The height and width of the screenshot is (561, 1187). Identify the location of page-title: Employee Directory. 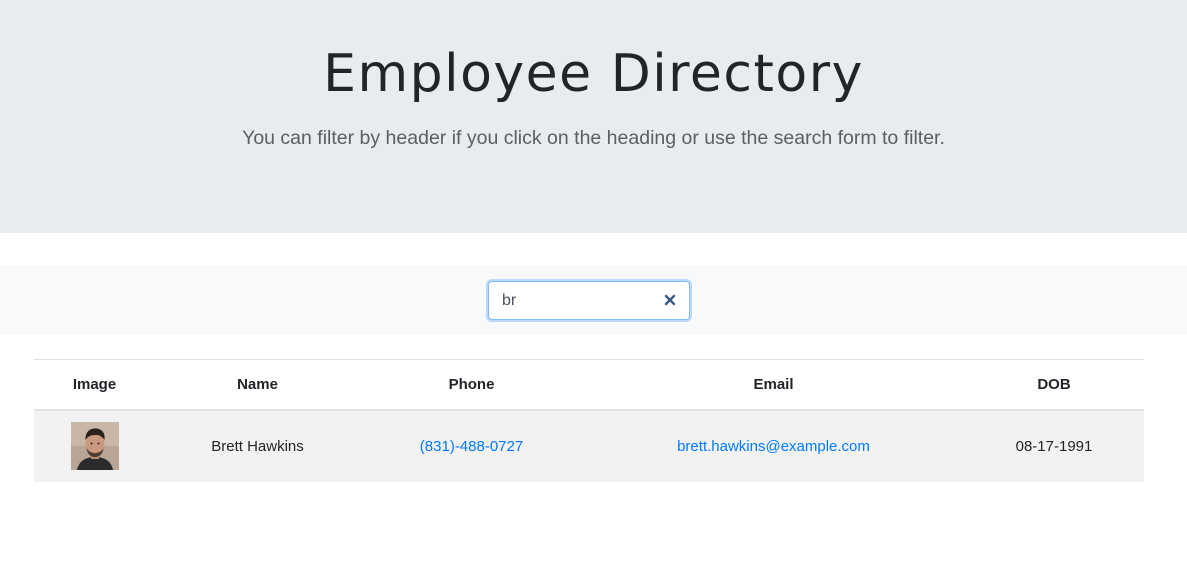
(593, 74).